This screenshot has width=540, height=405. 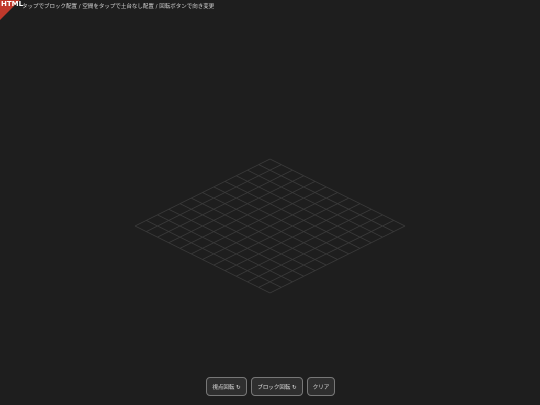 What do you see at coordinates (277, 386) in the screenshot?
I see `rotate-block-button: ブロック回転 ↻` at bounding box center [277, 386].